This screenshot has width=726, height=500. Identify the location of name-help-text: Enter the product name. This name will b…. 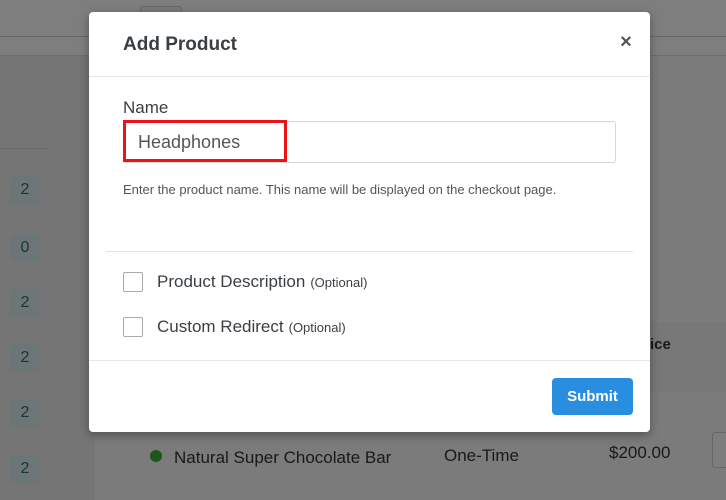
(340, 189).